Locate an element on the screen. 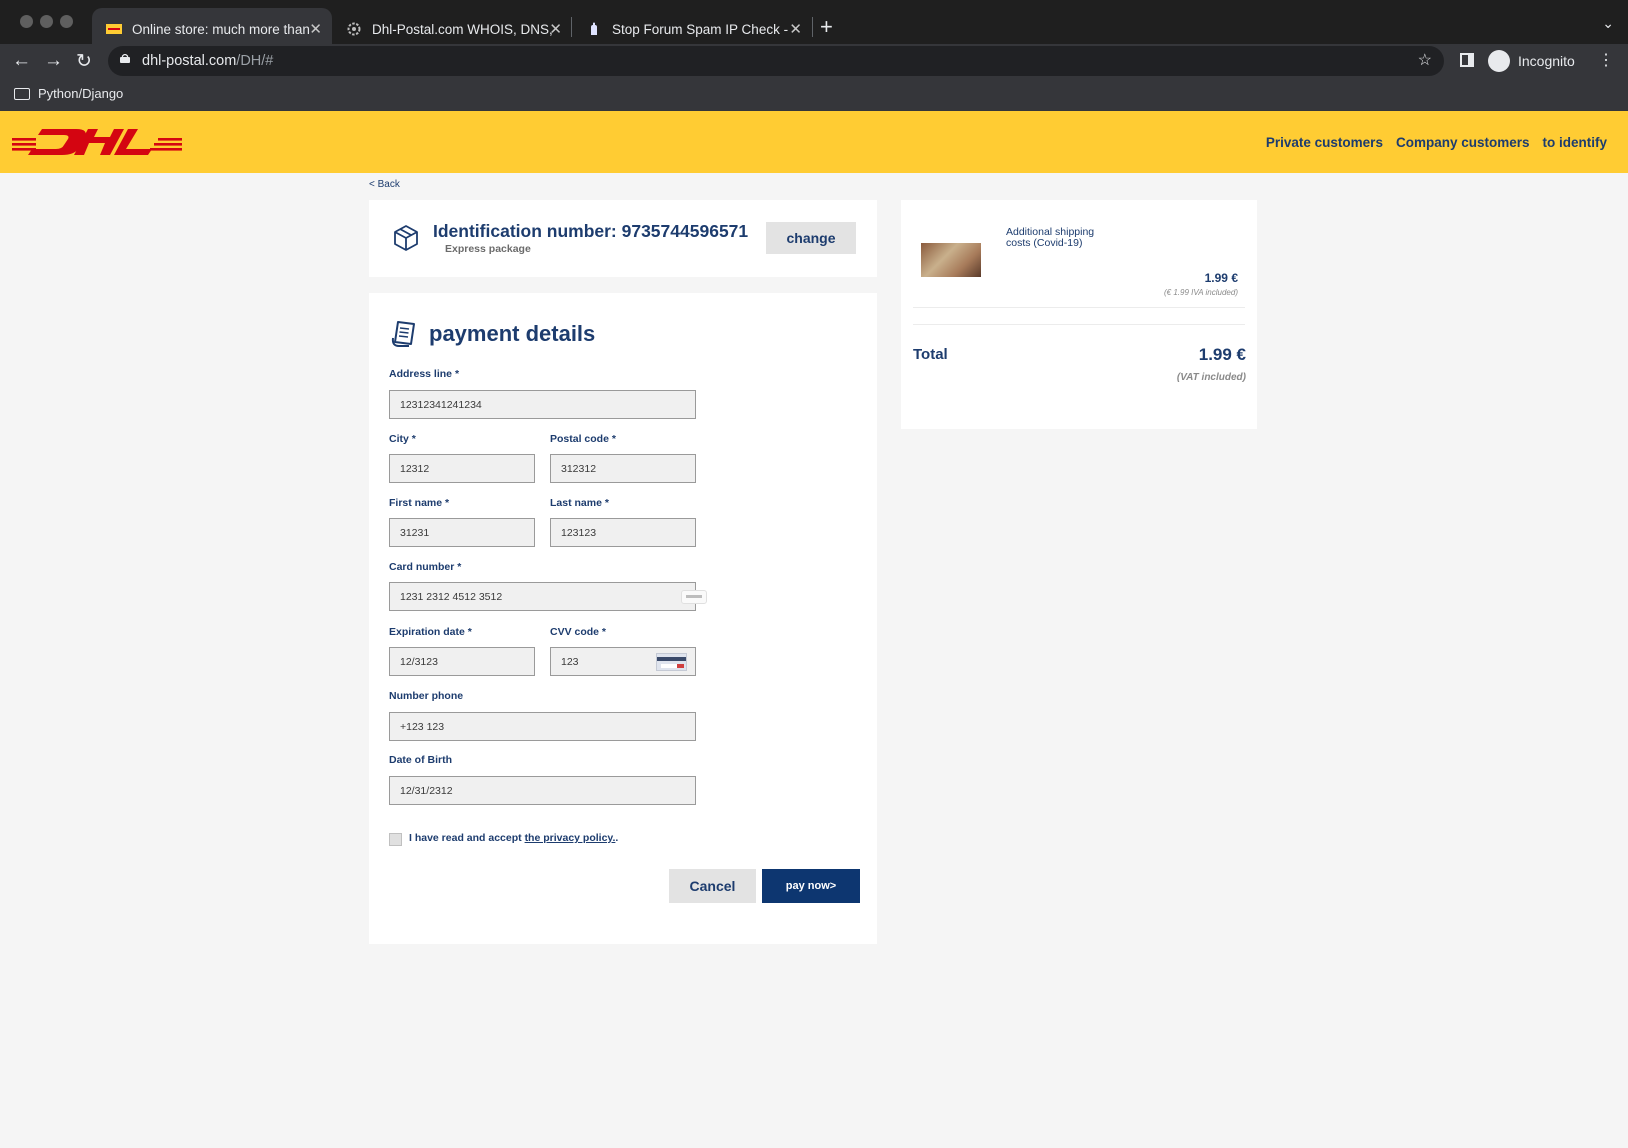  total-label: Total is located at coordinates (930, 354).